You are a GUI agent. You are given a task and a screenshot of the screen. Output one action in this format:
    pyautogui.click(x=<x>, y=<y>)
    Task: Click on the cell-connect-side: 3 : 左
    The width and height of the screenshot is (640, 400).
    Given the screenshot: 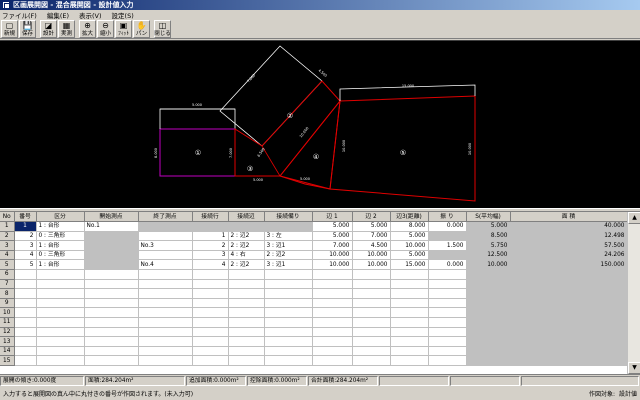 What is the action you would take?
    pyautogui.click(x=288, y=236)
    